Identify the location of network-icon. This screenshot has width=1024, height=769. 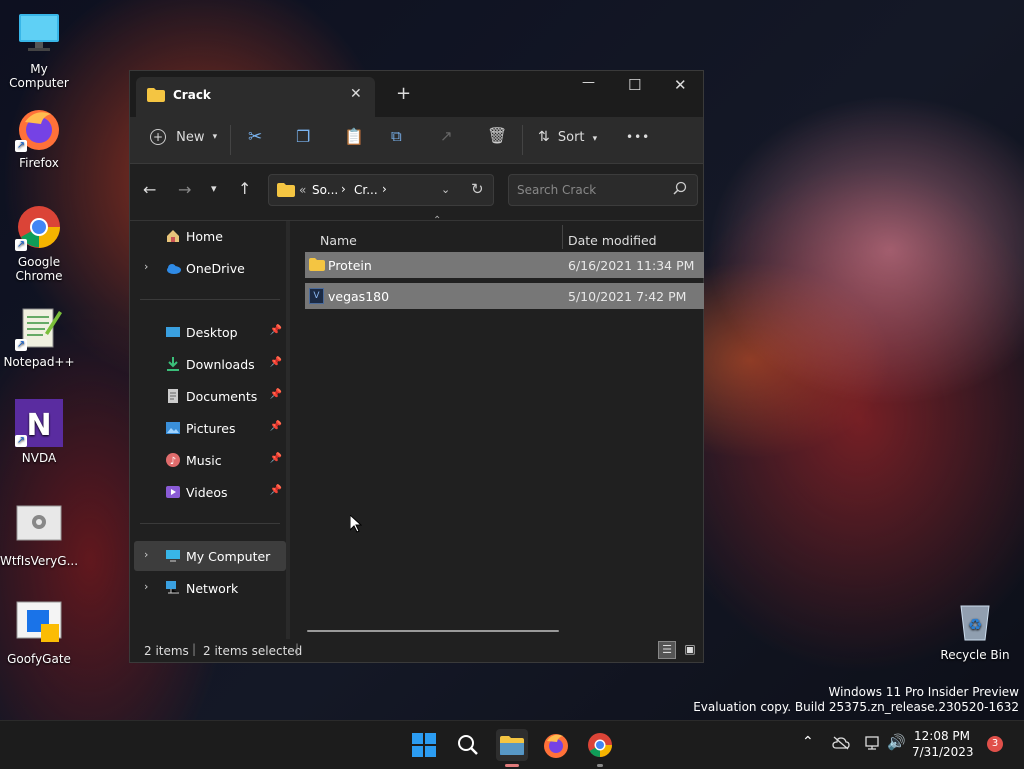
(173, 588).